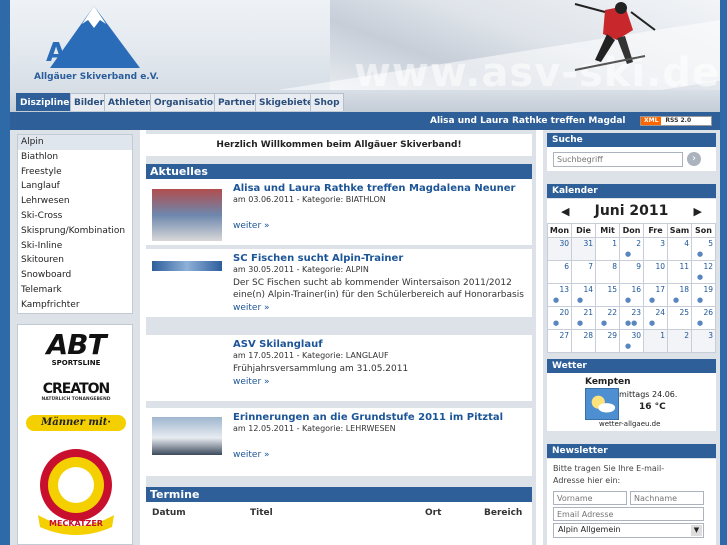 This screenshot has height=545, width=727. I want to click on calendar-day: 30, so click(559, 249).